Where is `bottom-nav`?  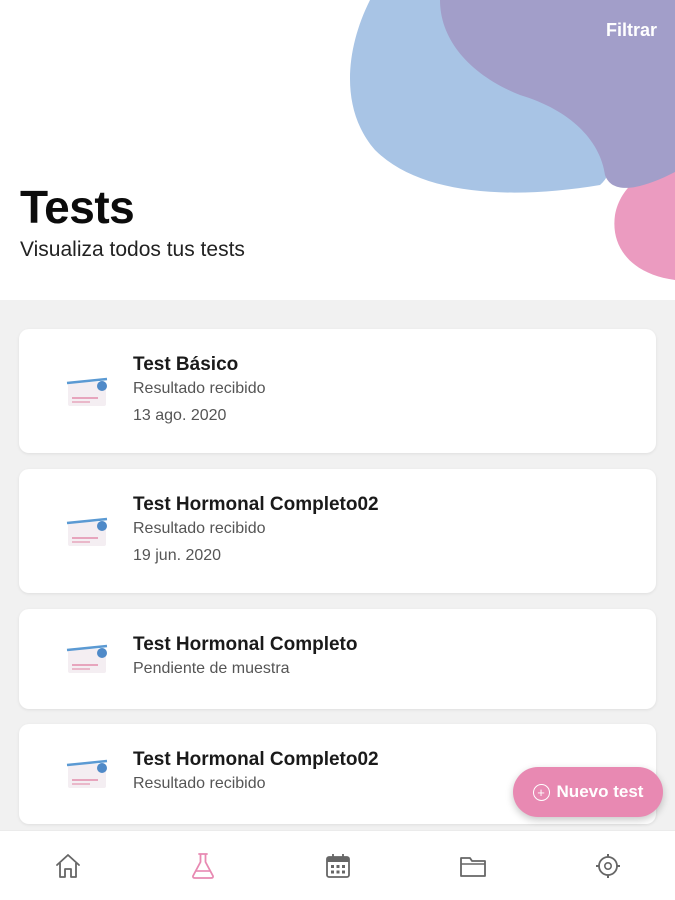
bottom-nav is located at coordinates (337, 865).